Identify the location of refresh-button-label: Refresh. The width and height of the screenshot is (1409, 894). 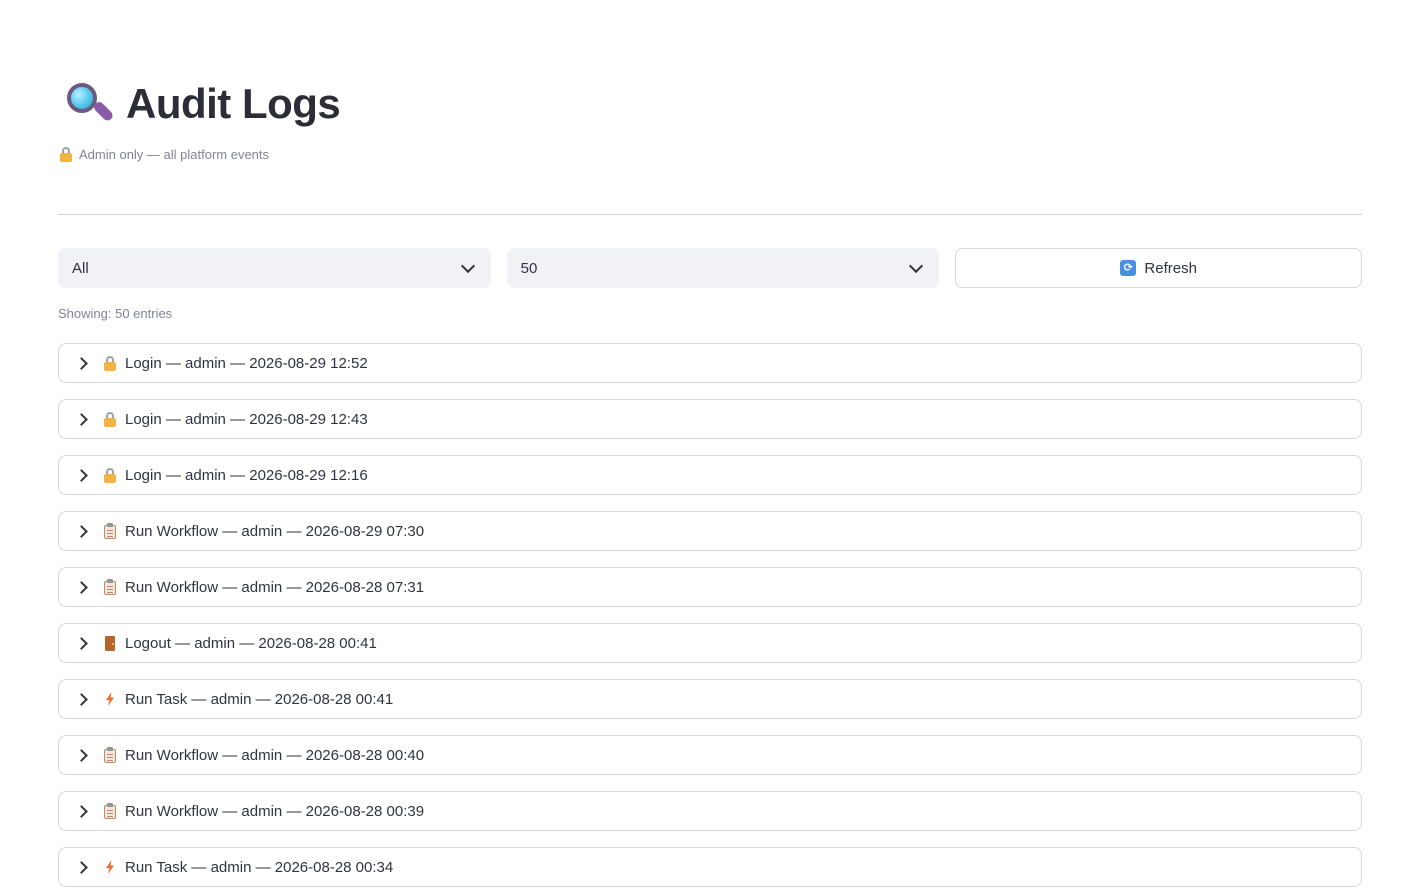
(1170, 268).